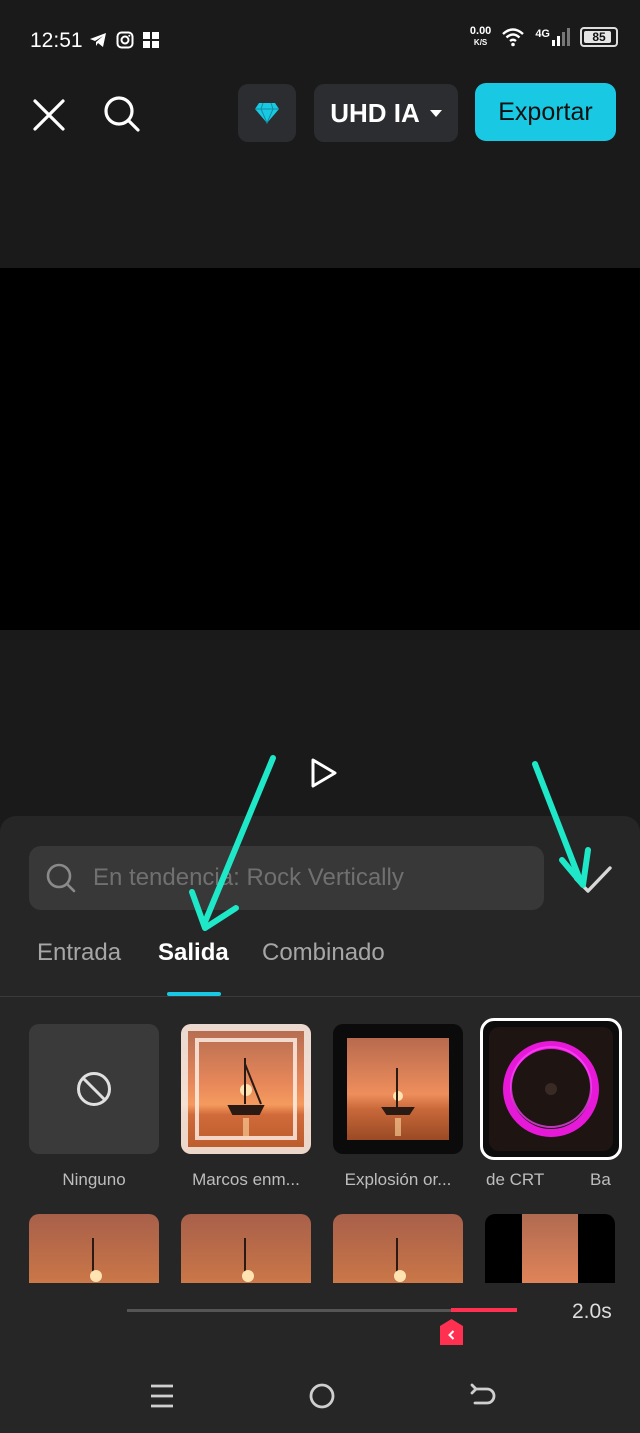  Describe the element at coordinates (303, 878) in the screenshot. I see `effect-search-input` at that location.